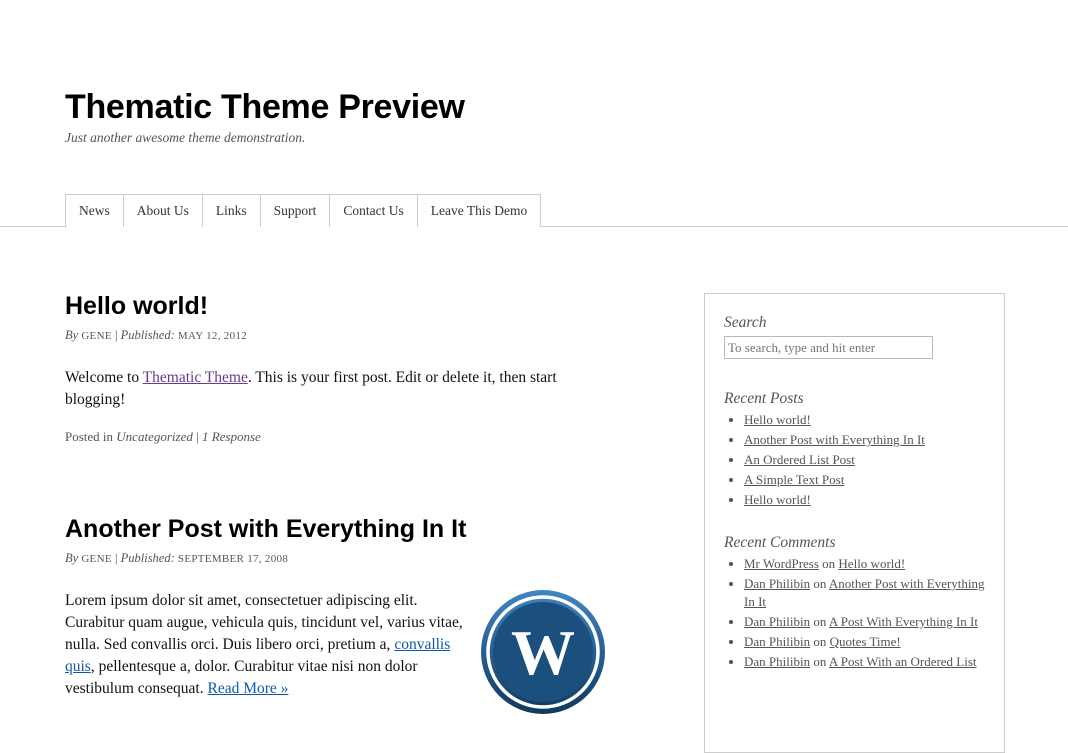 This screenshot has width=1068, height=753. I want to click on post-date: SEPTEMBER 17, 2008, so click(233, 559).